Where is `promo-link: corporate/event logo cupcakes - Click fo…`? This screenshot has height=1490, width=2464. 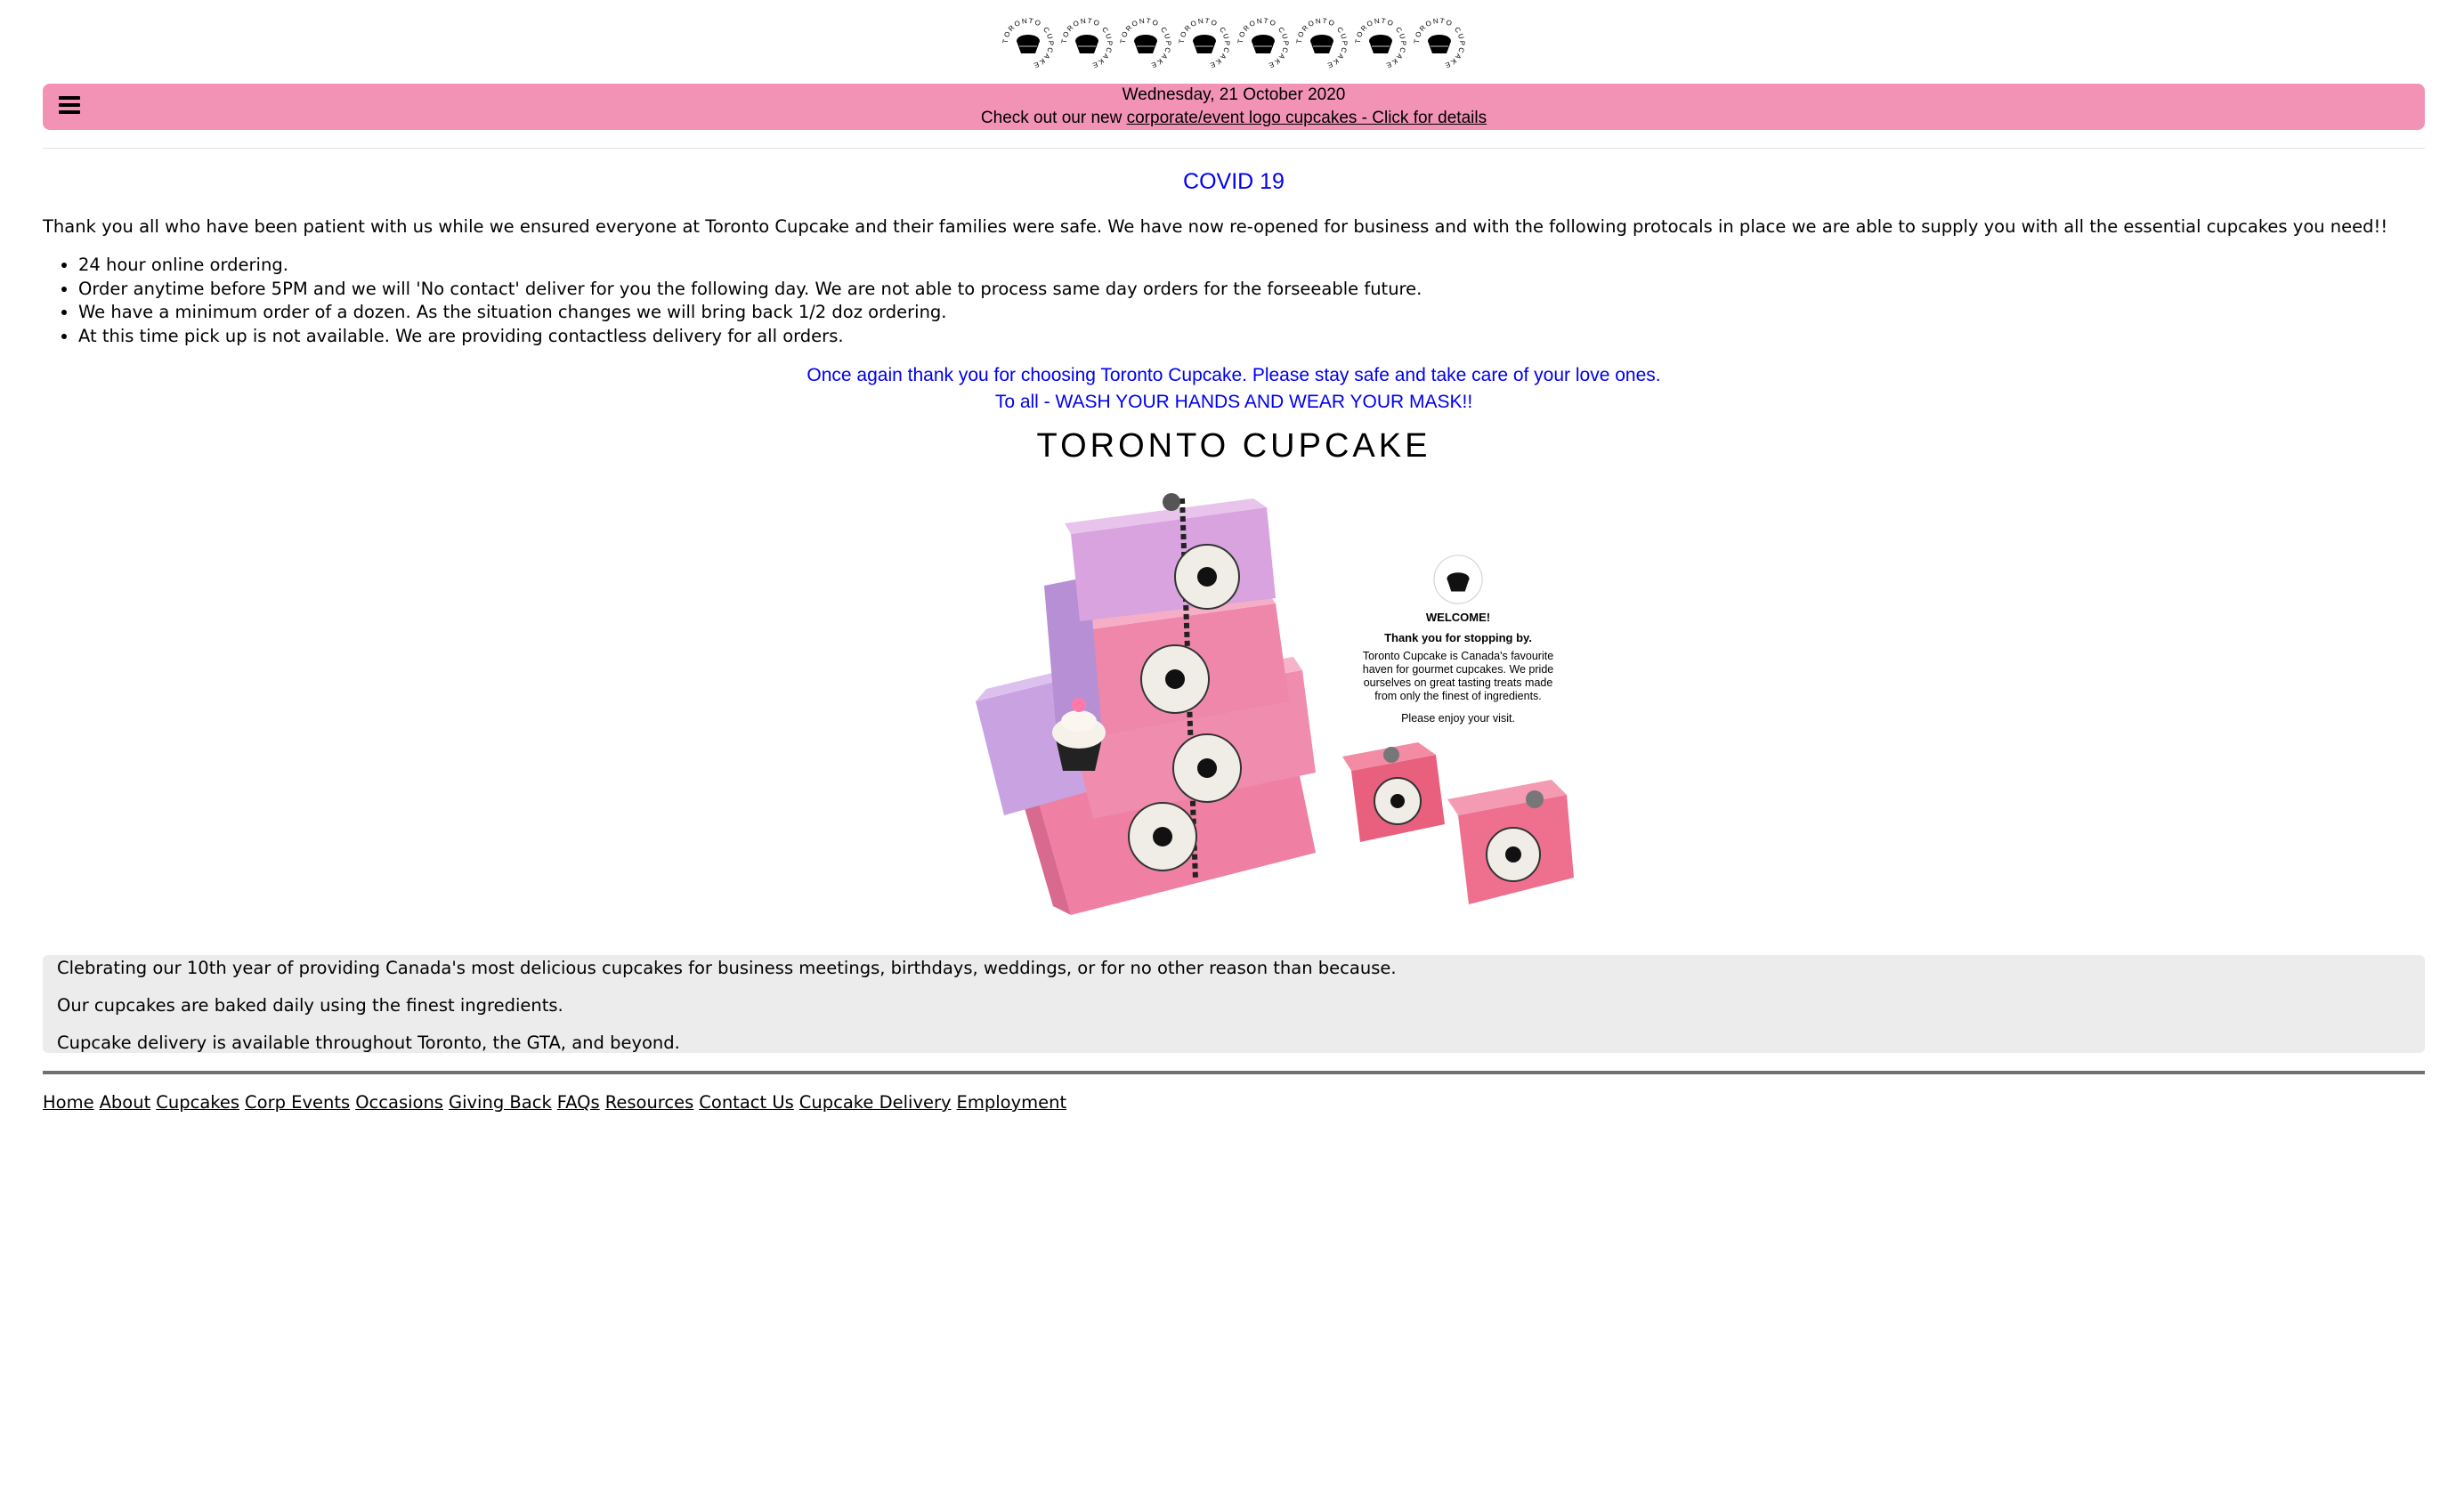
promo-link: corporate/event logo cupcakes - Click fo… is located at coordinates (1307, 118).